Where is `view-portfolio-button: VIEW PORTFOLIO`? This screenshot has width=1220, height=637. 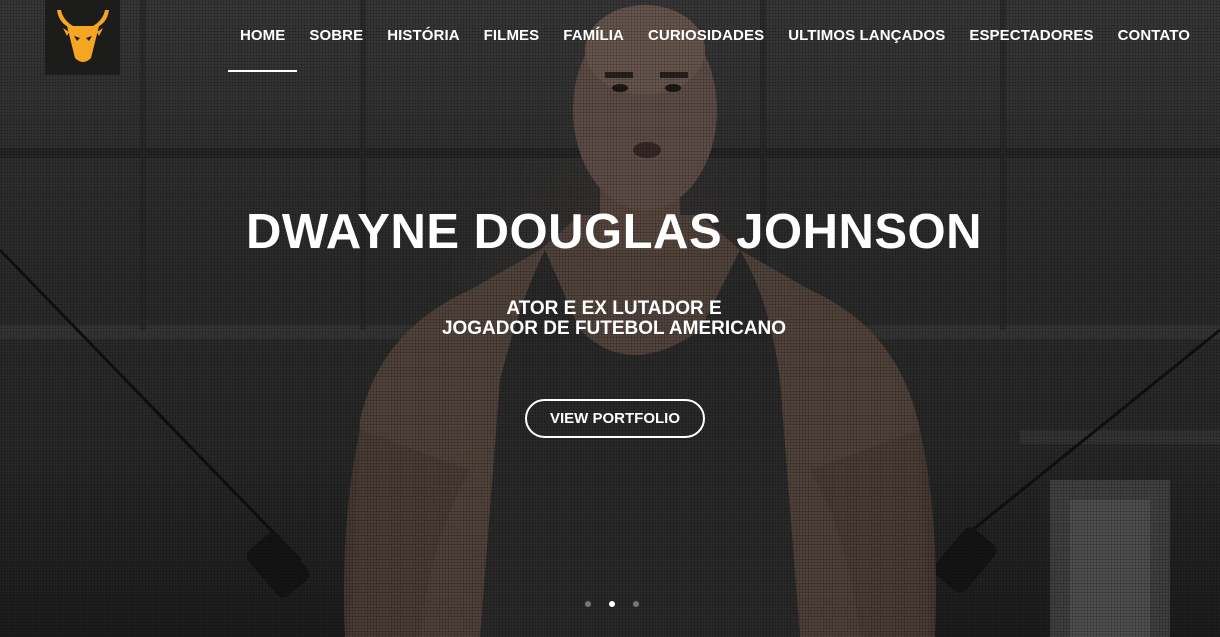 view-portfolio-button: VIEW PORTFOLIO is located at coordinates (615, 418).